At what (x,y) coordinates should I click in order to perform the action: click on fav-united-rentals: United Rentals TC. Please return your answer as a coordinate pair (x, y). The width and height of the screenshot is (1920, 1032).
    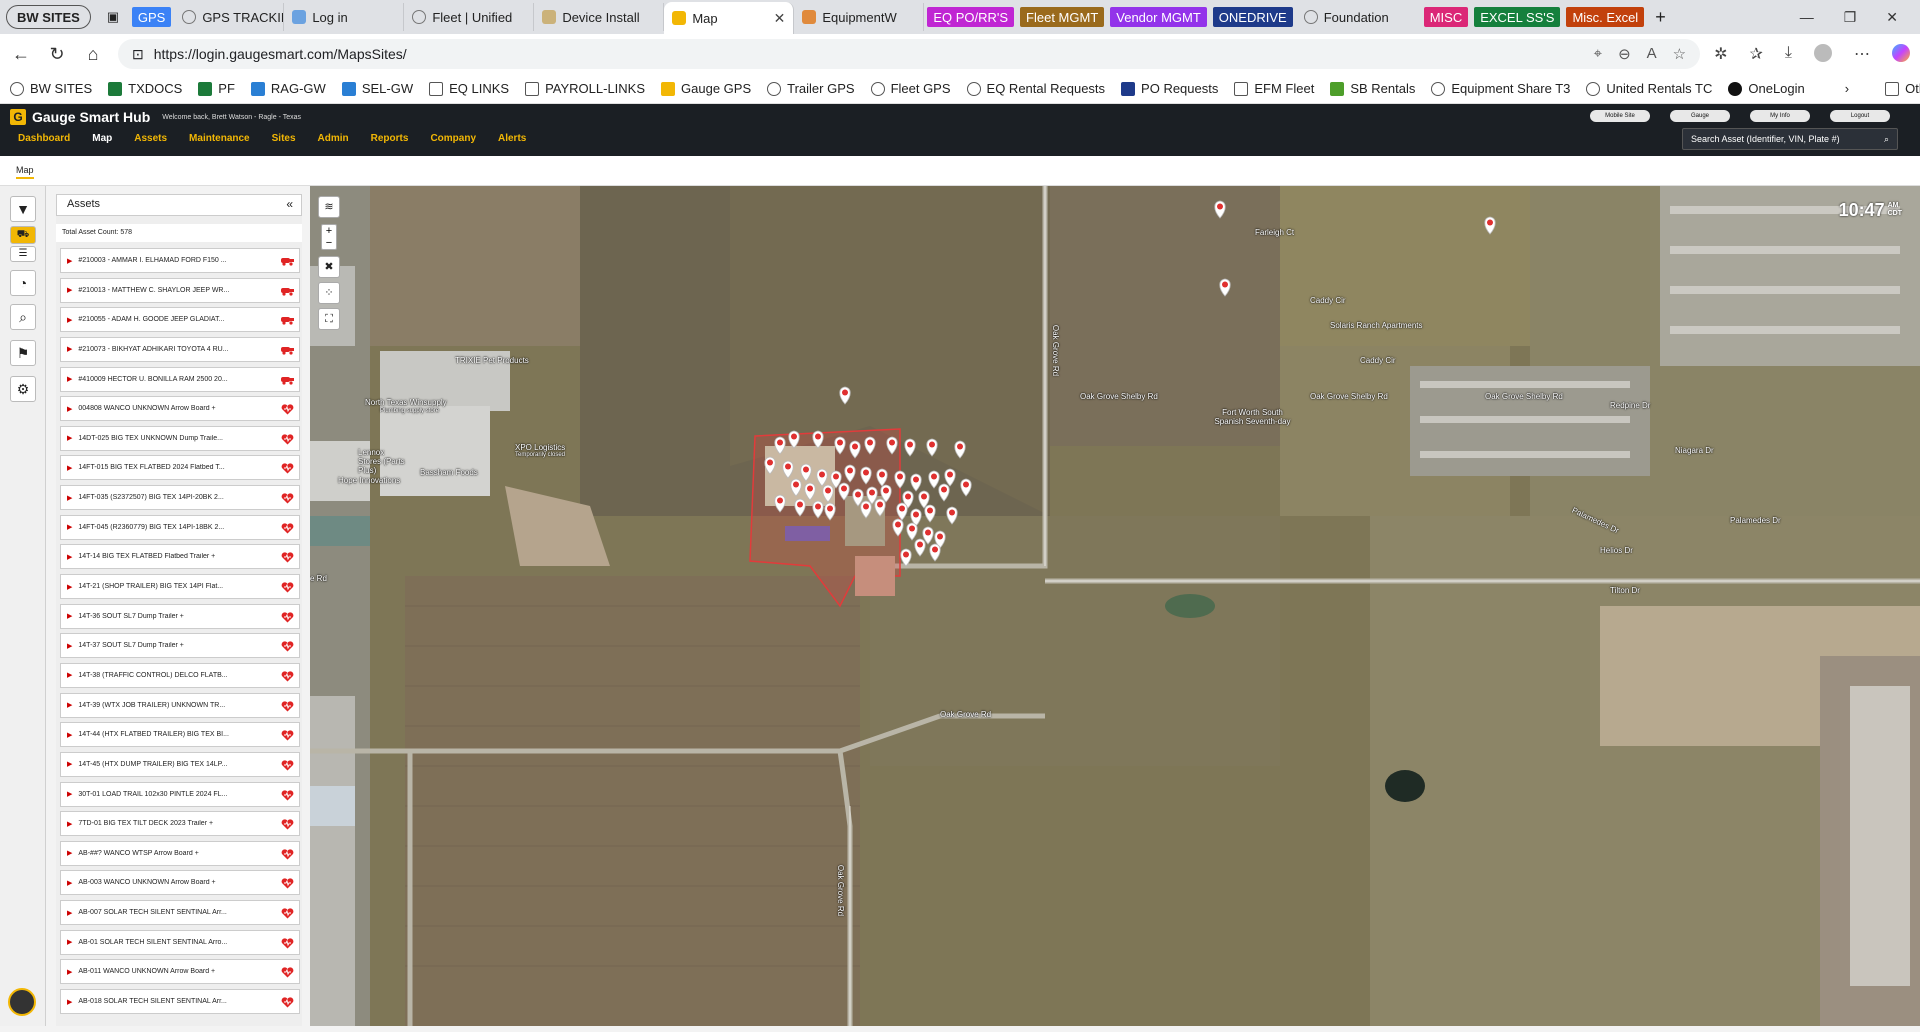
    Looking at the image, I should click on (1649, 88).